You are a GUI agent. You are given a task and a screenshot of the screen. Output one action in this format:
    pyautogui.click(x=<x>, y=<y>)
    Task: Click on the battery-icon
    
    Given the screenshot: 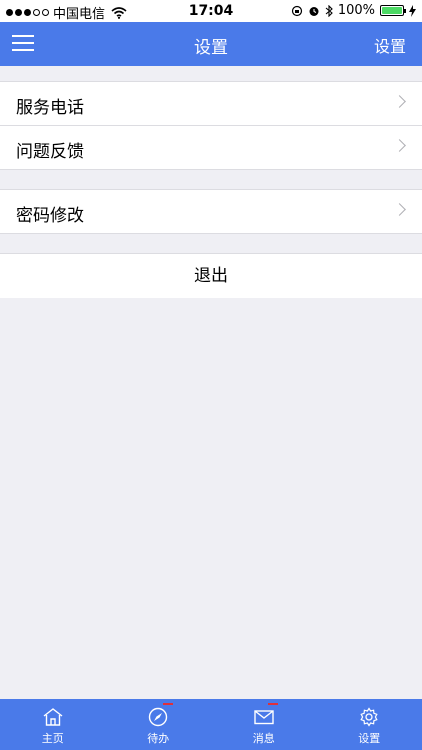 What is the action you would take?
    pyautogui.click(x=393, y=10)
    